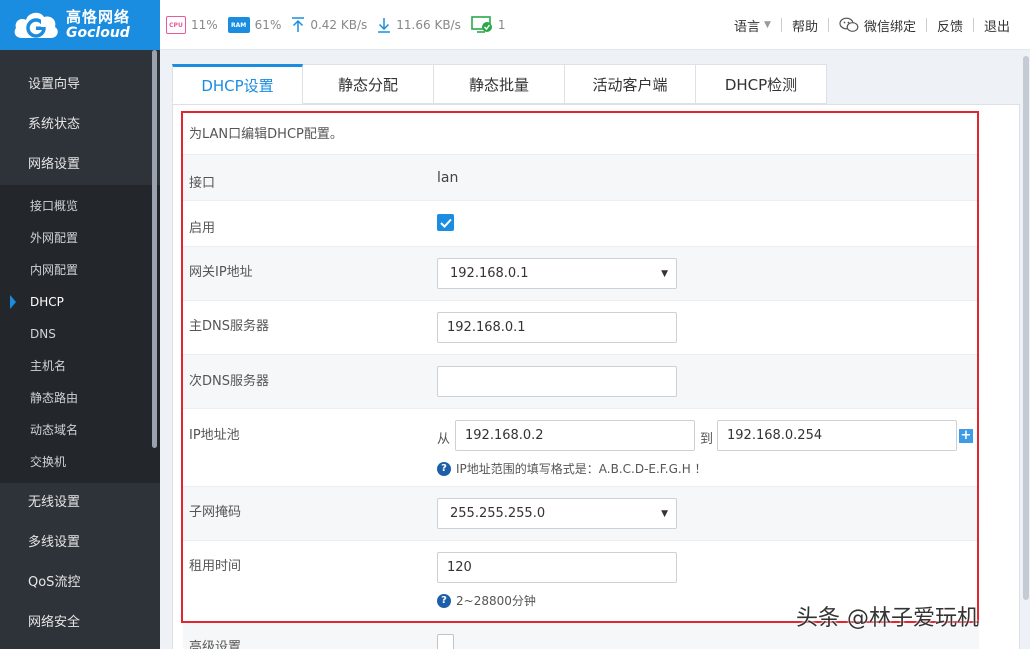  What do you see at coordinates (805, 25) in the screenshot?
I see `help-link: 帮助` at bounding box center [805, 25].